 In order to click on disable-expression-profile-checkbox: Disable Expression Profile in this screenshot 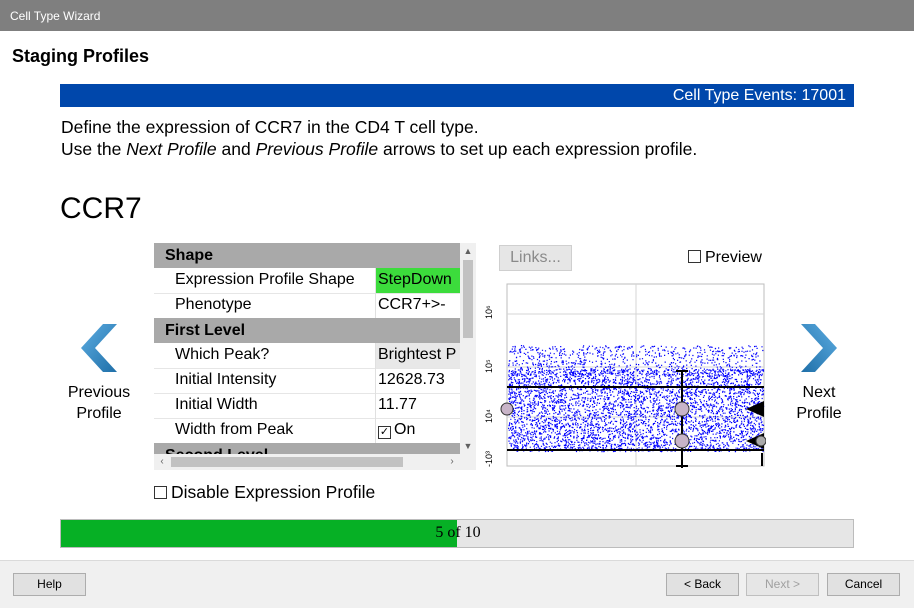, I will do `click(264, 492)`.